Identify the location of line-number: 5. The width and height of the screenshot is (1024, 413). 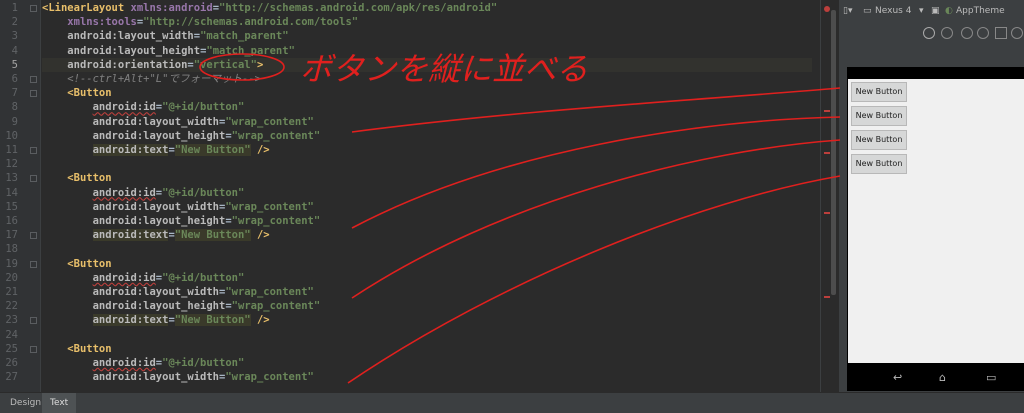
(14, 64).